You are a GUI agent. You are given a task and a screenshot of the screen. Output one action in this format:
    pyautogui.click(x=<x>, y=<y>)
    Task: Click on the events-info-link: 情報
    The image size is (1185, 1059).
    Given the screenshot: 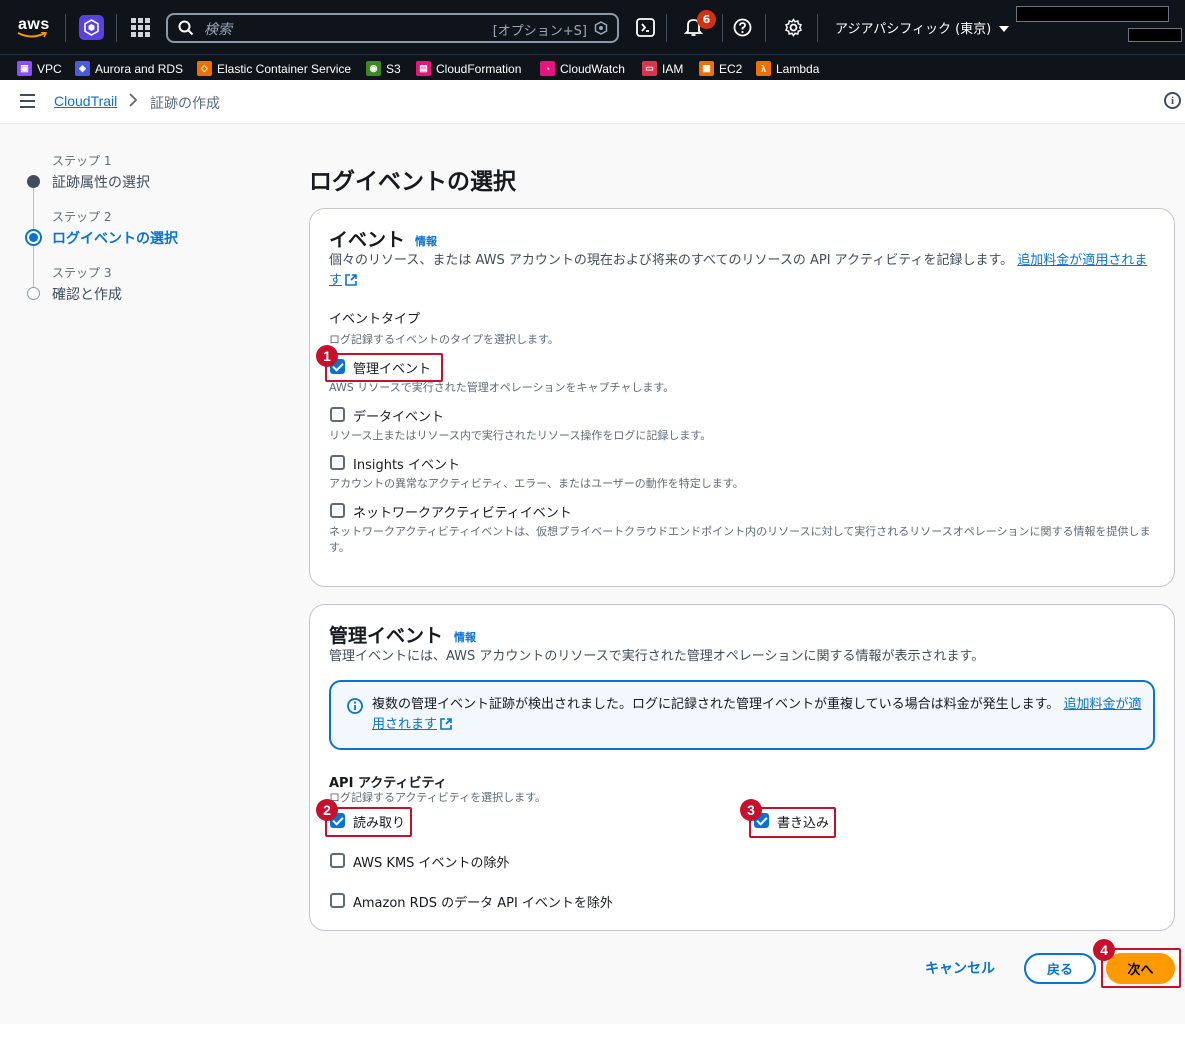 What is the action you would take?
    pyautogui.click(x=426, y=241)
    